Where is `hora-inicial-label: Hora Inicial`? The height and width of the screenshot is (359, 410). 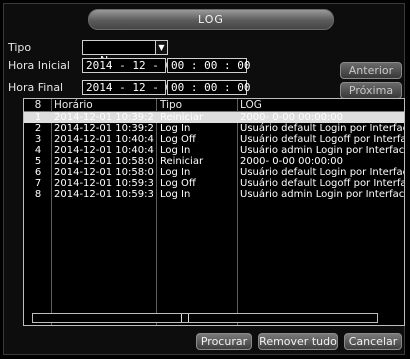
hora-inicial-label: Hora Inicial is located at coordinates (39, 65).